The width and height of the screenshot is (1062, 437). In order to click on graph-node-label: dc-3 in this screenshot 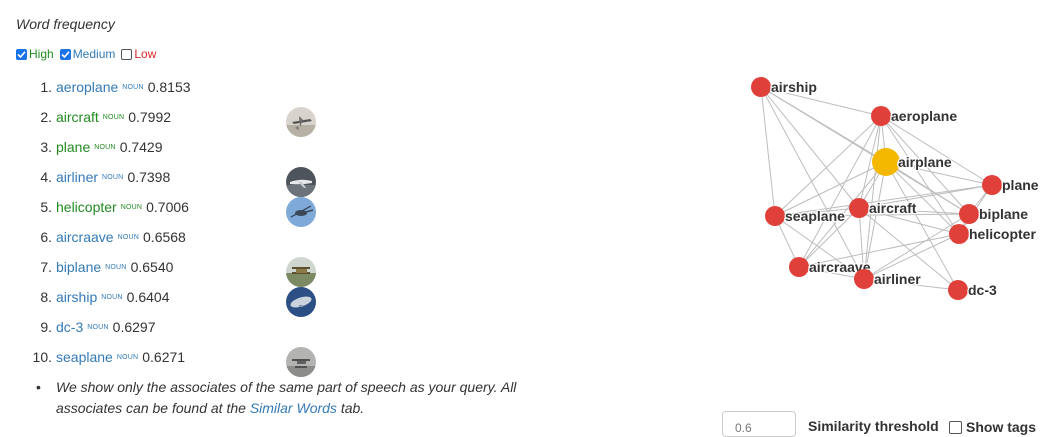, I will do `click(982, 290)`.